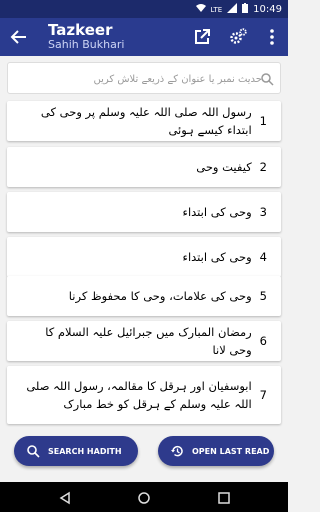  Describe the element at coordinates (177, 451) in the screenshot. I see `history-icon` at that location.